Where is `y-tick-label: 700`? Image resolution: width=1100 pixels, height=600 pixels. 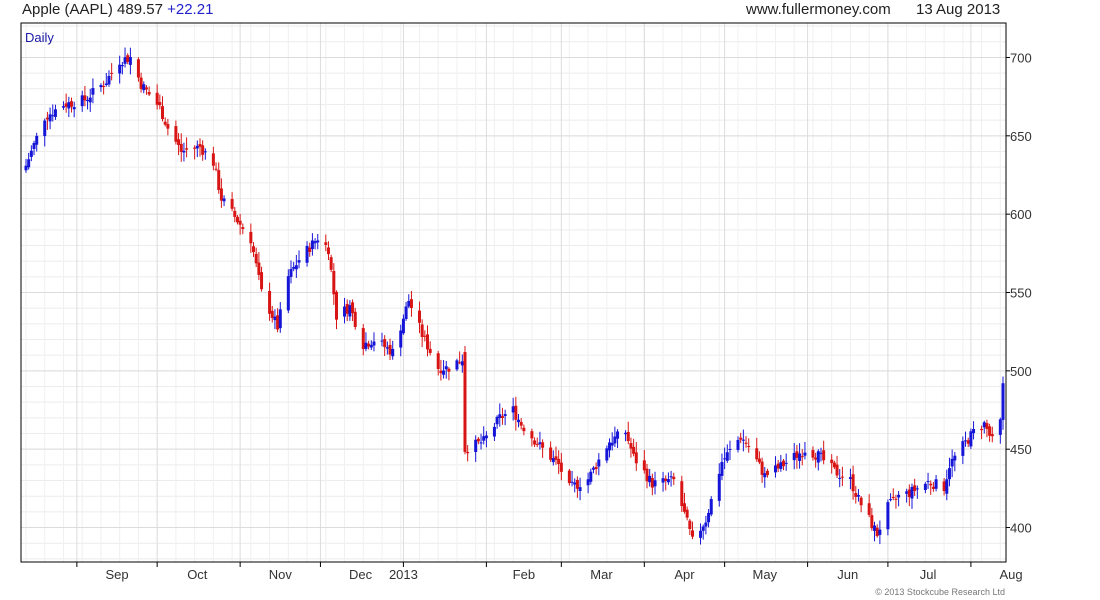 y-tick-label: 700 is located at coordinates (1021, 57).